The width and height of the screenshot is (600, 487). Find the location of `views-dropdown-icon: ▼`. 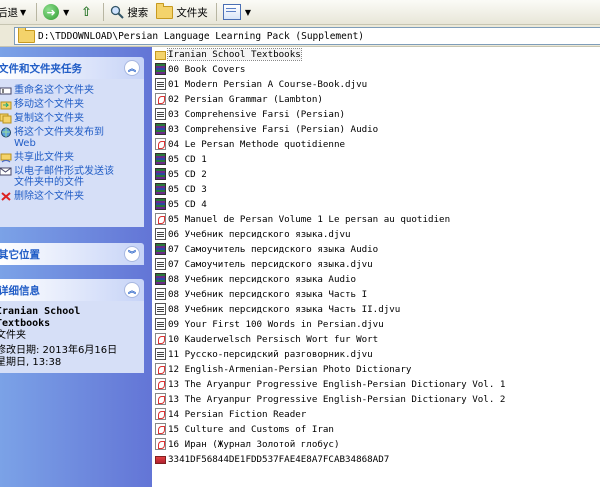

views-dropdown-icon: ▼ is located at coordinates (248, 12).